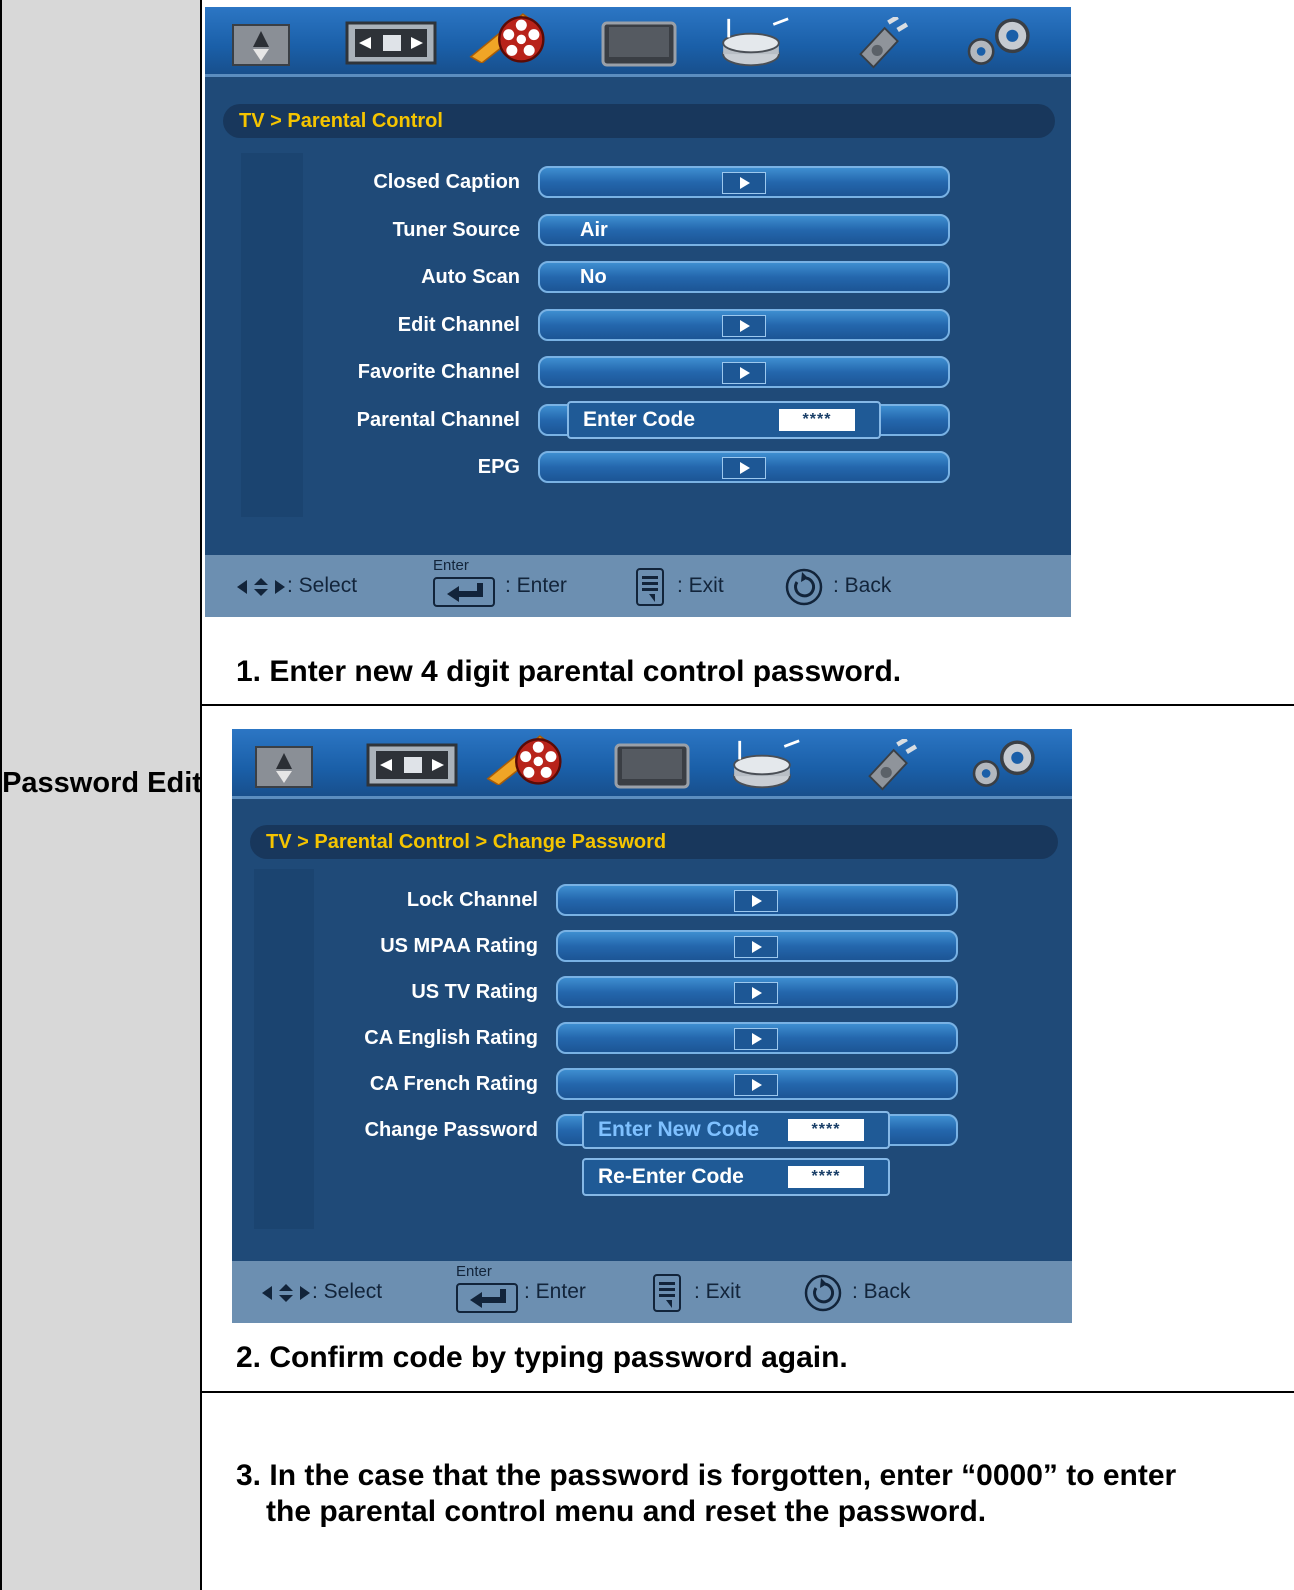 The height and width of the screenshot is (1590, 1294). I want to click on menu-row-tuner-source: Tuner Source Air, so click(638, 230).